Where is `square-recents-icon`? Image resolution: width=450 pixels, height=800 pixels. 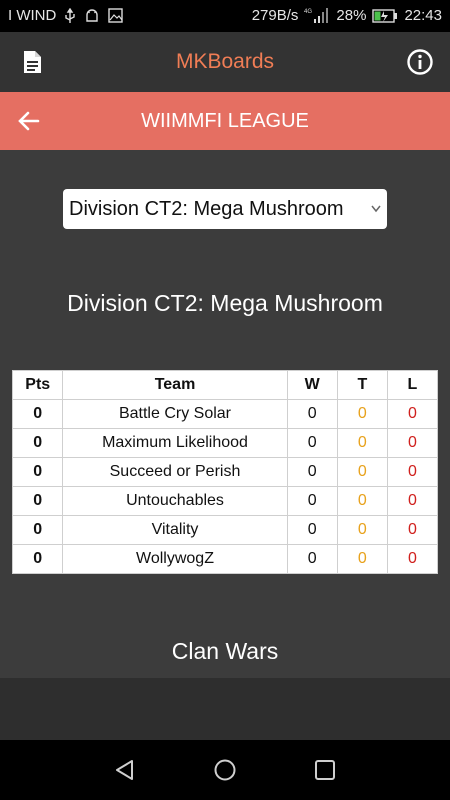
square-recents-icon is located at coordinates (325, 770).